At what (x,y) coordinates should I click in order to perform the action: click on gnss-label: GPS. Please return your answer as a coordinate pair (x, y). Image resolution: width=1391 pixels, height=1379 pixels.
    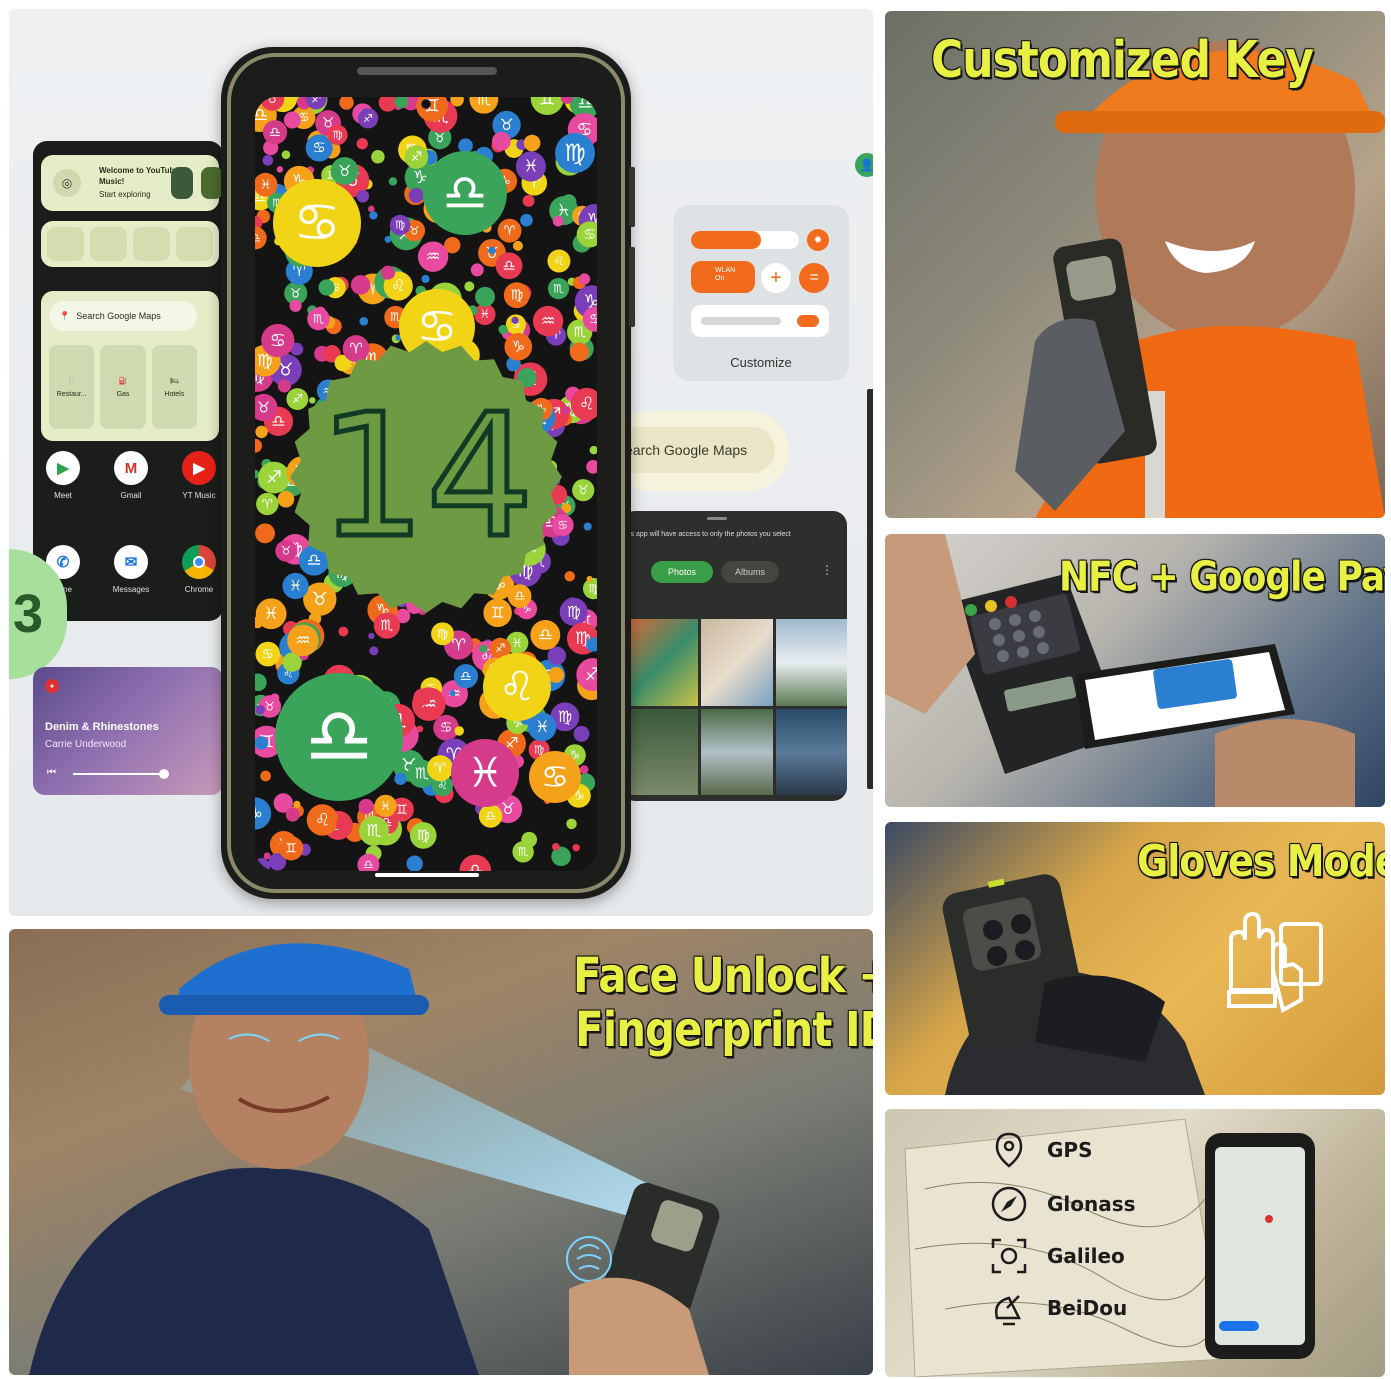
    Looking at the image, I should click on (1070, 1150).